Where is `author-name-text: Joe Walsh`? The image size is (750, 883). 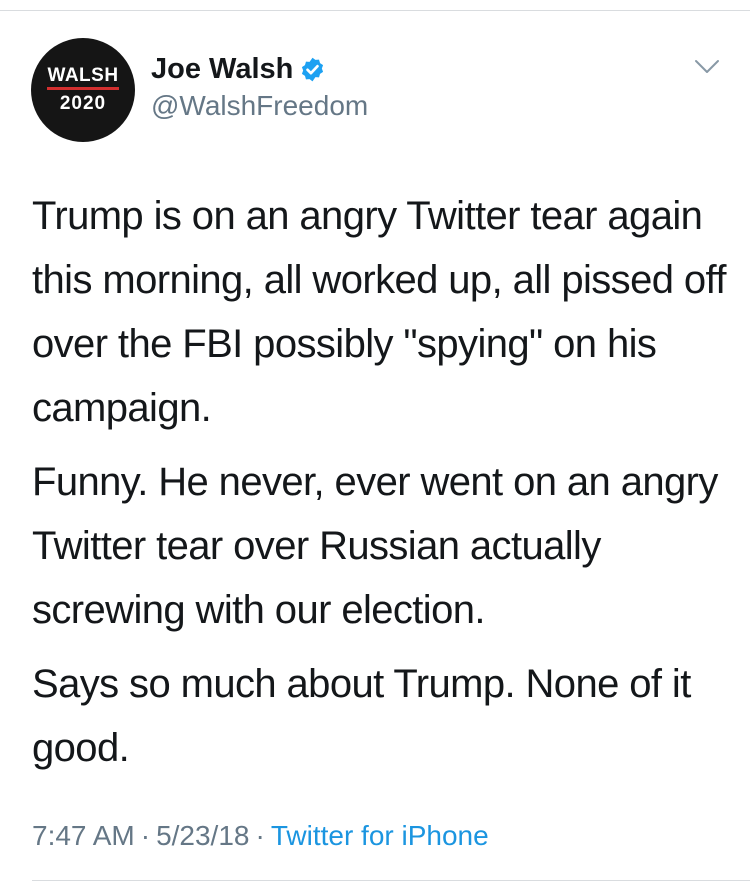 author-name-text: Joe Walsh is located at coordinates (222, 69).